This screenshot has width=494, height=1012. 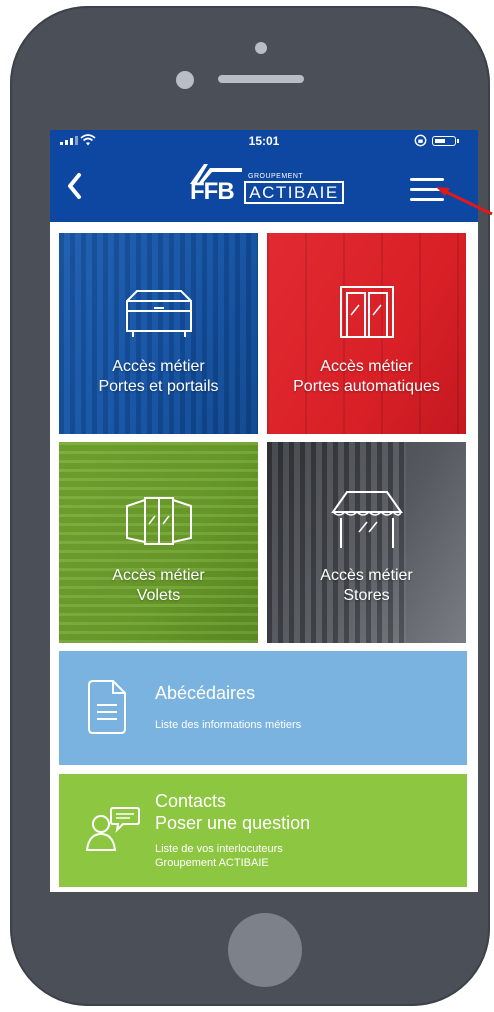 I want to click on ffb-actibaie-logo: FFB GROUPEMENT ACTIBAIE, so click(x=263, y=187).